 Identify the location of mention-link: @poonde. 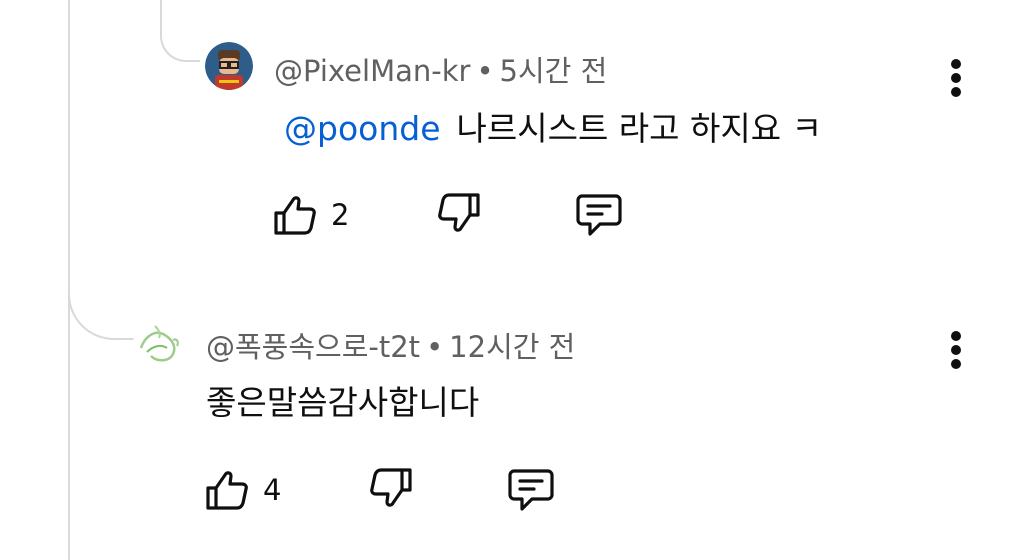
(362, 128).